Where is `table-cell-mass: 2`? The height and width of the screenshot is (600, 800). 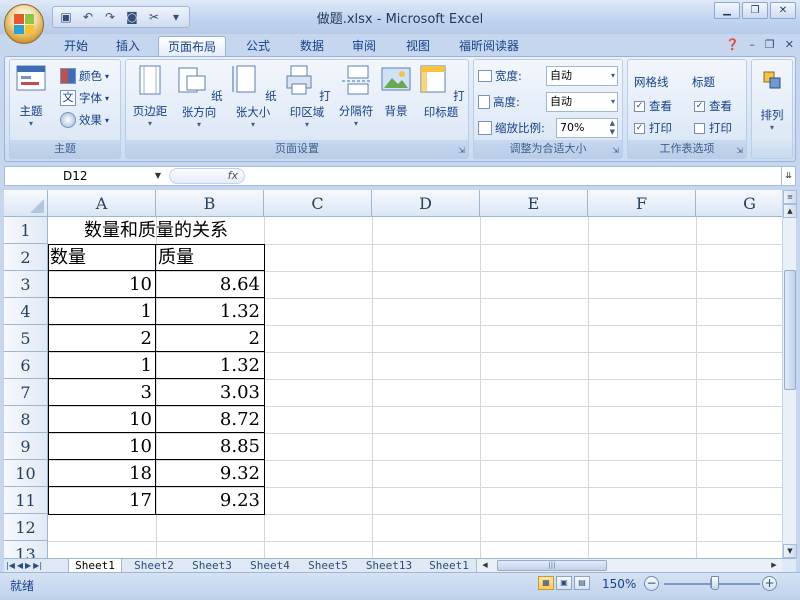
table-cell-mass: 2 is located at coordinates (210, 338).